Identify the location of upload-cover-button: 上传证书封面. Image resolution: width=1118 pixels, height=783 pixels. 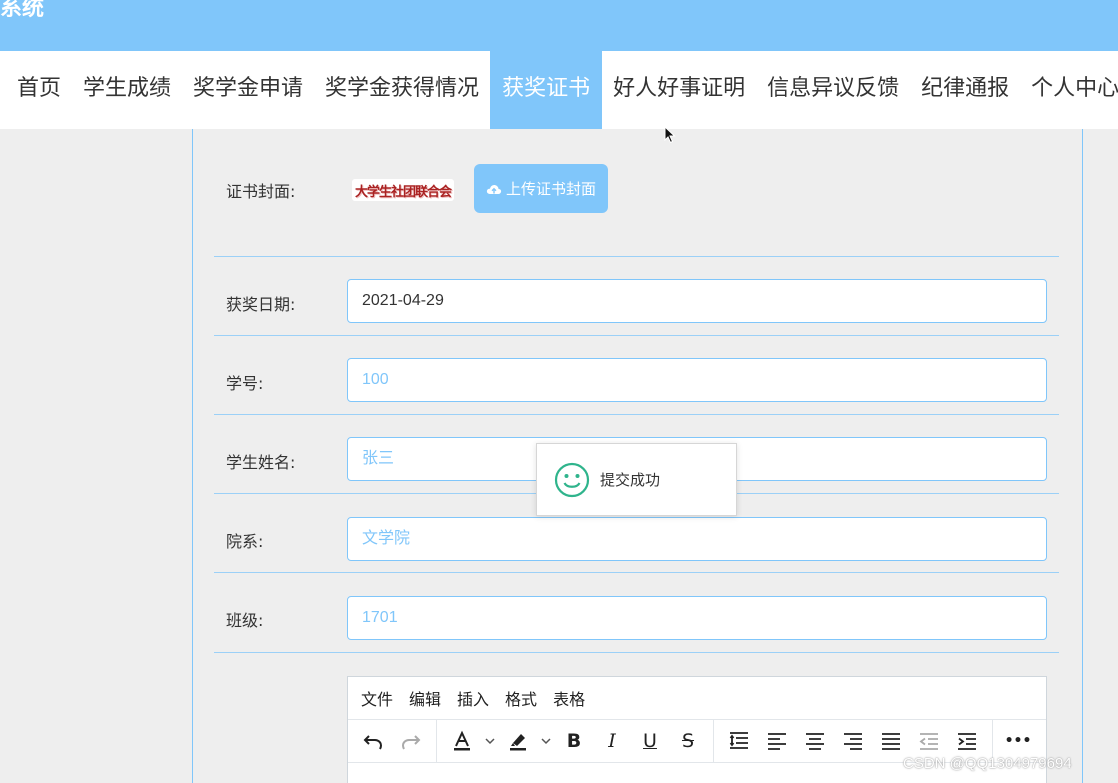
(541, 188).